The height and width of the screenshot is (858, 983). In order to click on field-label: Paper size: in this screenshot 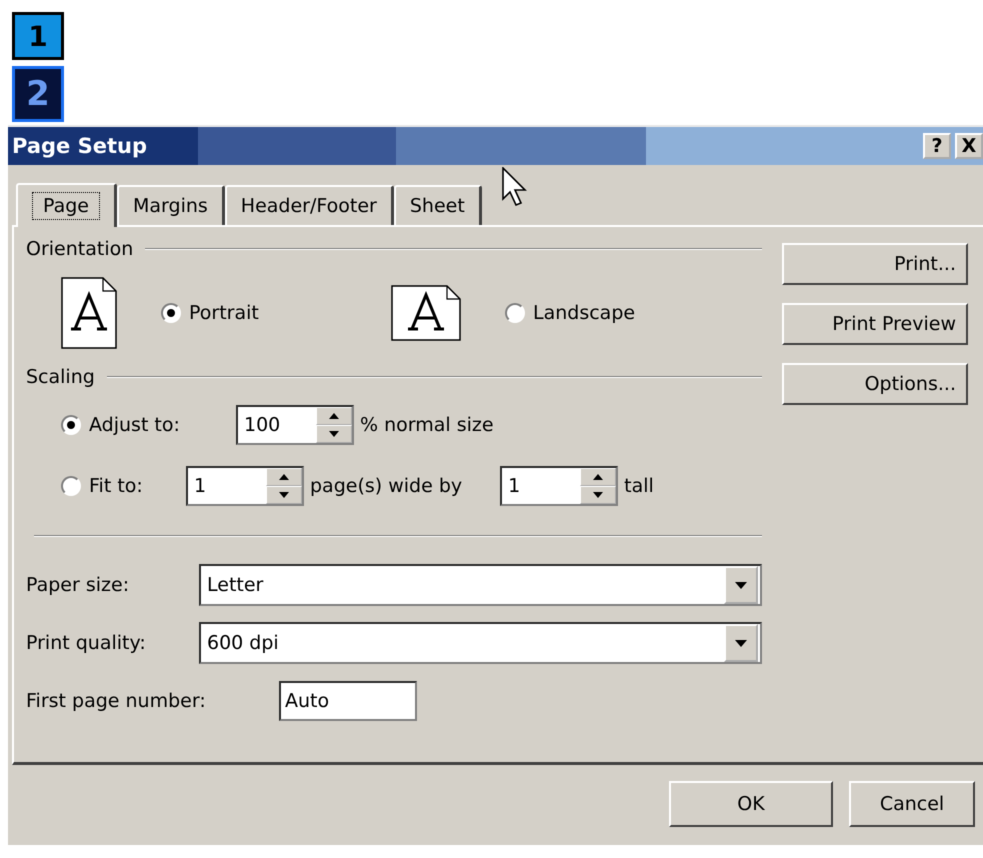, I will do `click(78, 585)`.